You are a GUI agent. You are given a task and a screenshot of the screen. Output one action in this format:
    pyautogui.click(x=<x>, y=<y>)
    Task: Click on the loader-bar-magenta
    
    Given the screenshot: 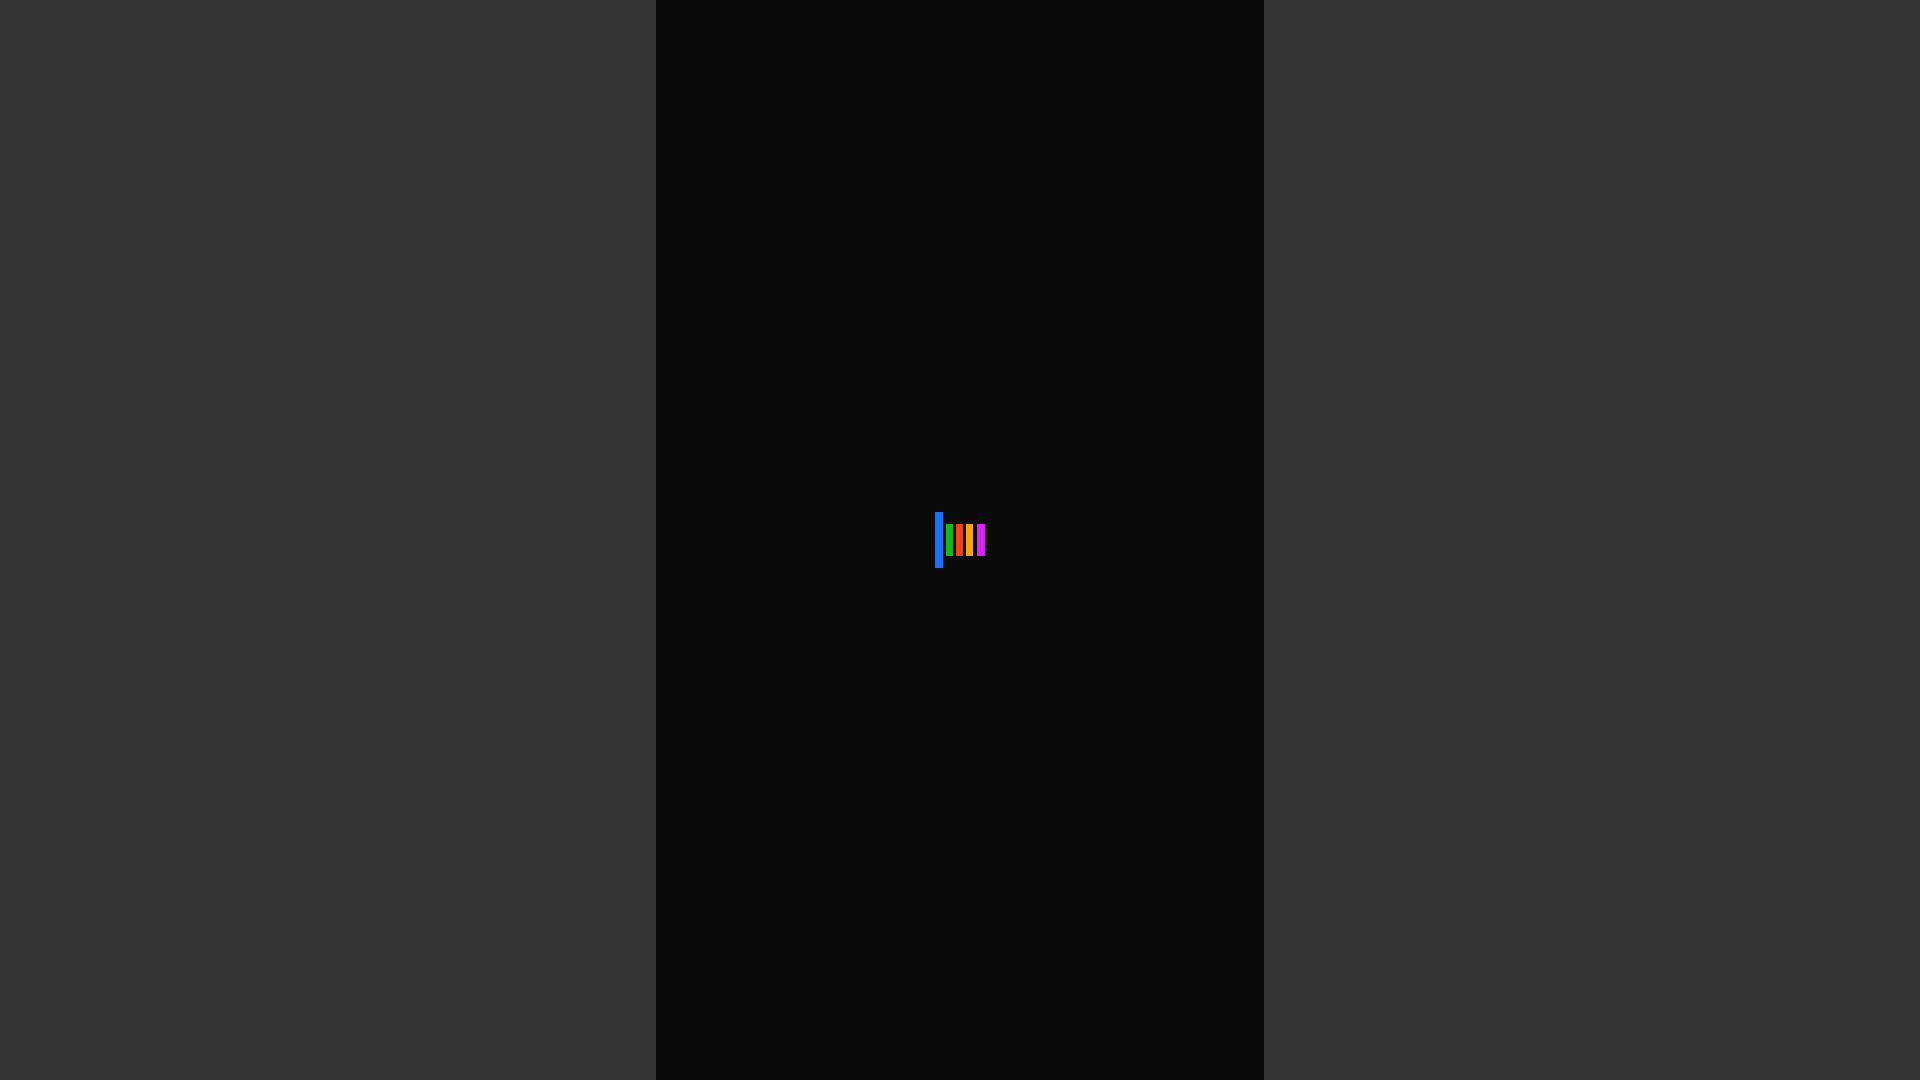 What is the action you would take?
    pyautogui.click(x=981, y=540)
    